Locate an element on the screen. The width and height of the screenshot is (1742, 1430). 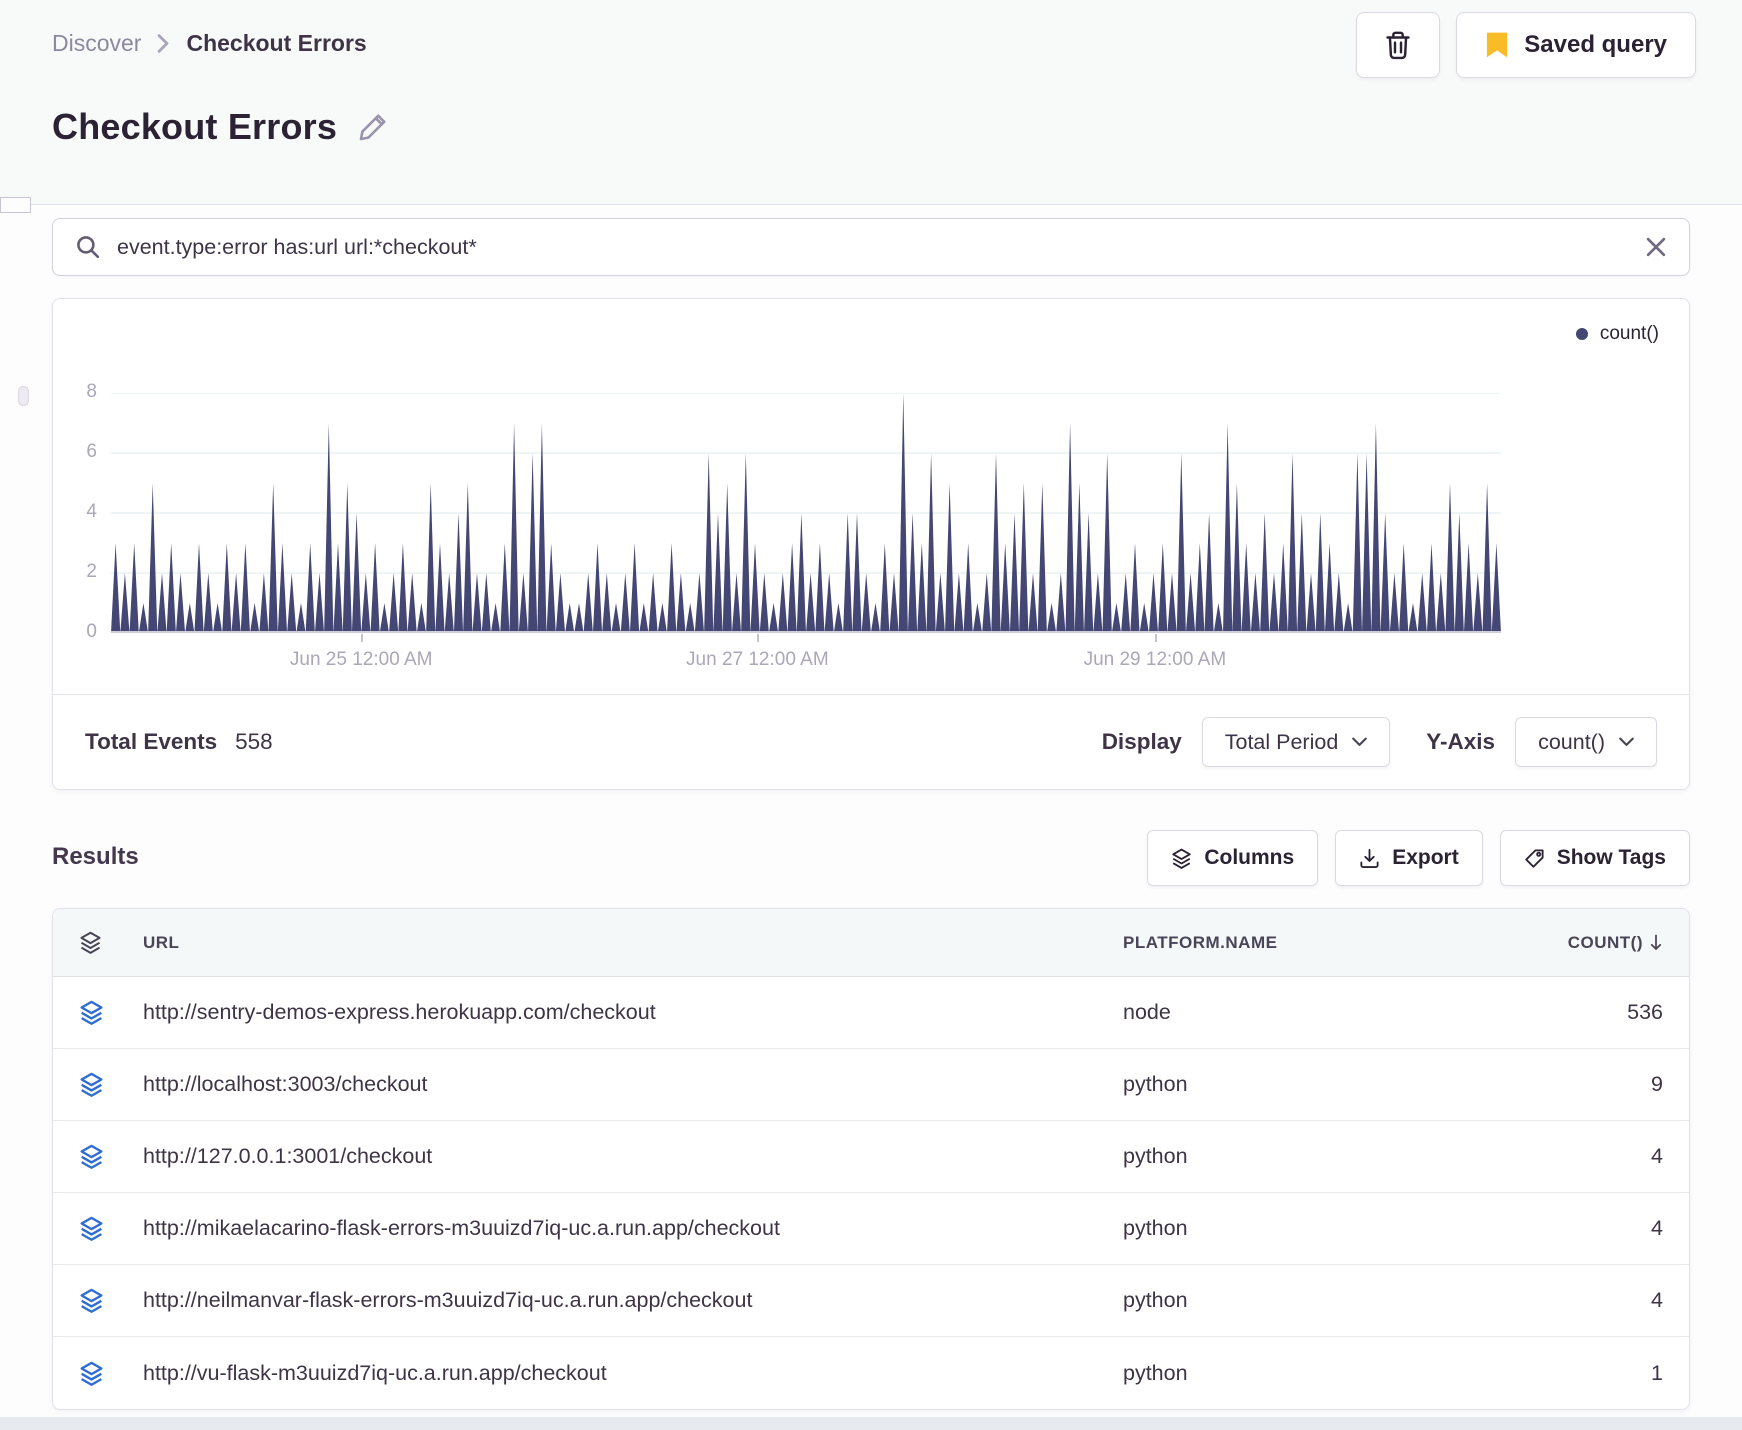
download-icon is located at coordinates (1369, 858).